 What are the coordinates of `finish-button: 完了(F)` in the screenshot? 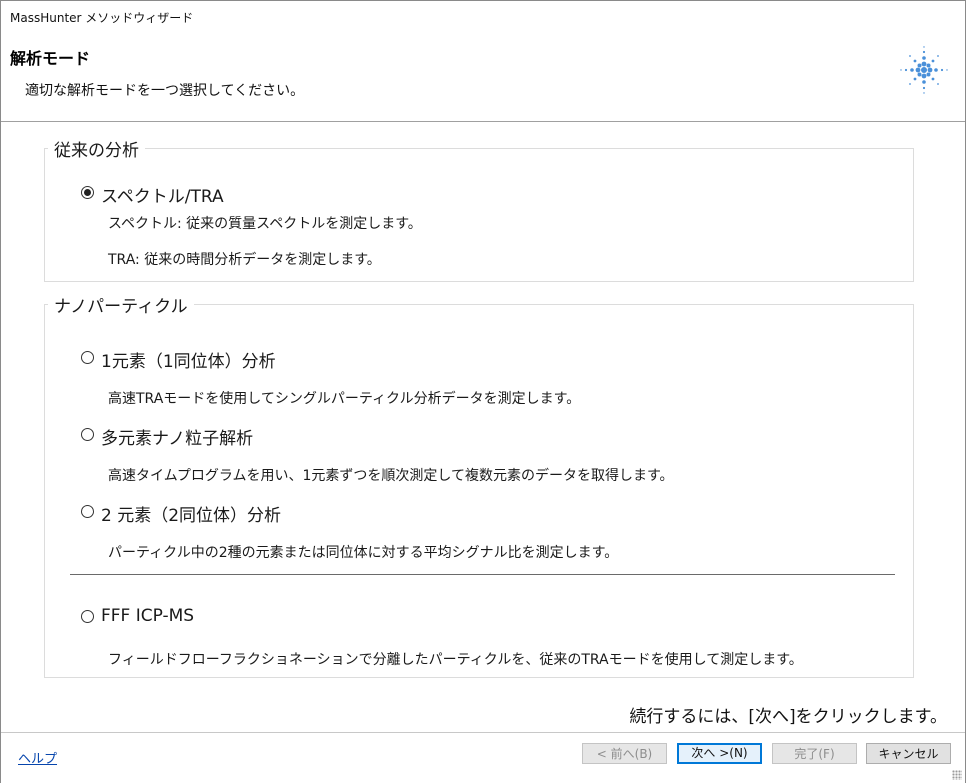 It's located at (814, 753).